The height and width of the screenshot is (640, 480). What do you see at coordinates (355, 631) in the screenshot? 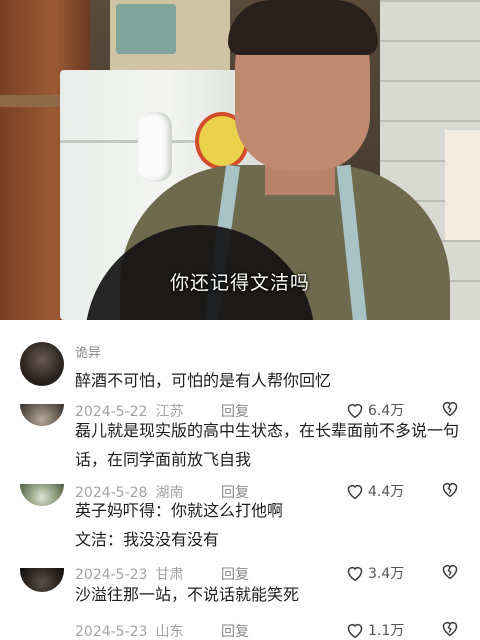
I see `heart-outline-icon` at bounding box center [355, 631].